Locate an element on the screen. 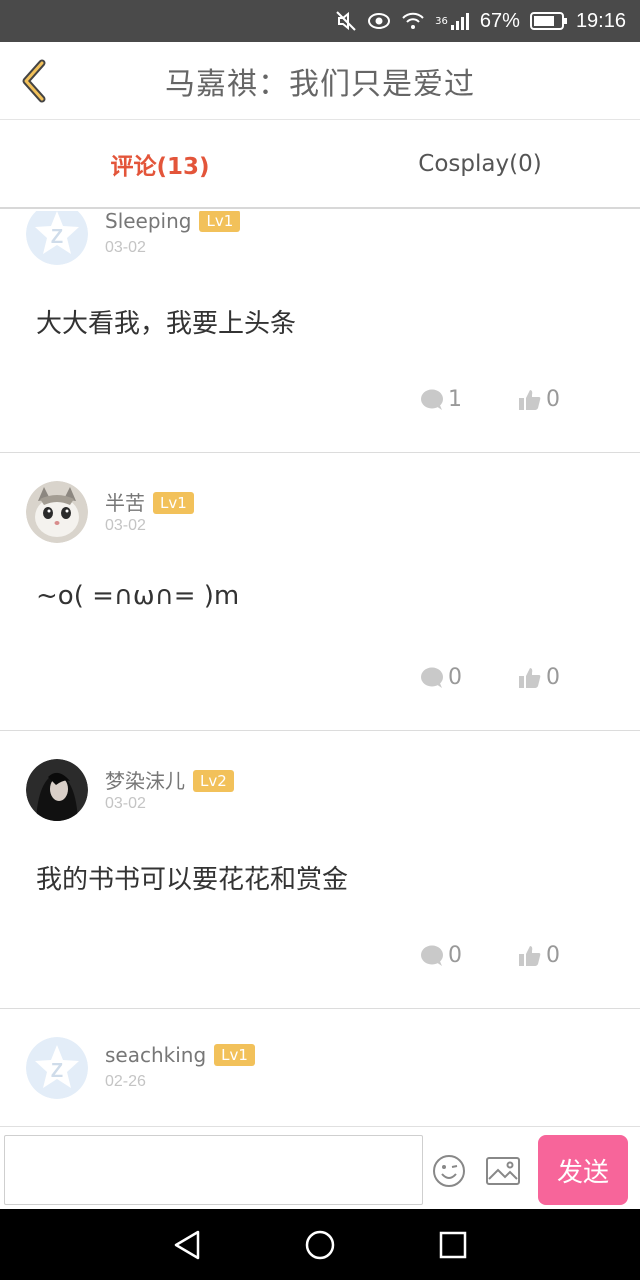  wifi-icon is located at coordinates (413, 21).